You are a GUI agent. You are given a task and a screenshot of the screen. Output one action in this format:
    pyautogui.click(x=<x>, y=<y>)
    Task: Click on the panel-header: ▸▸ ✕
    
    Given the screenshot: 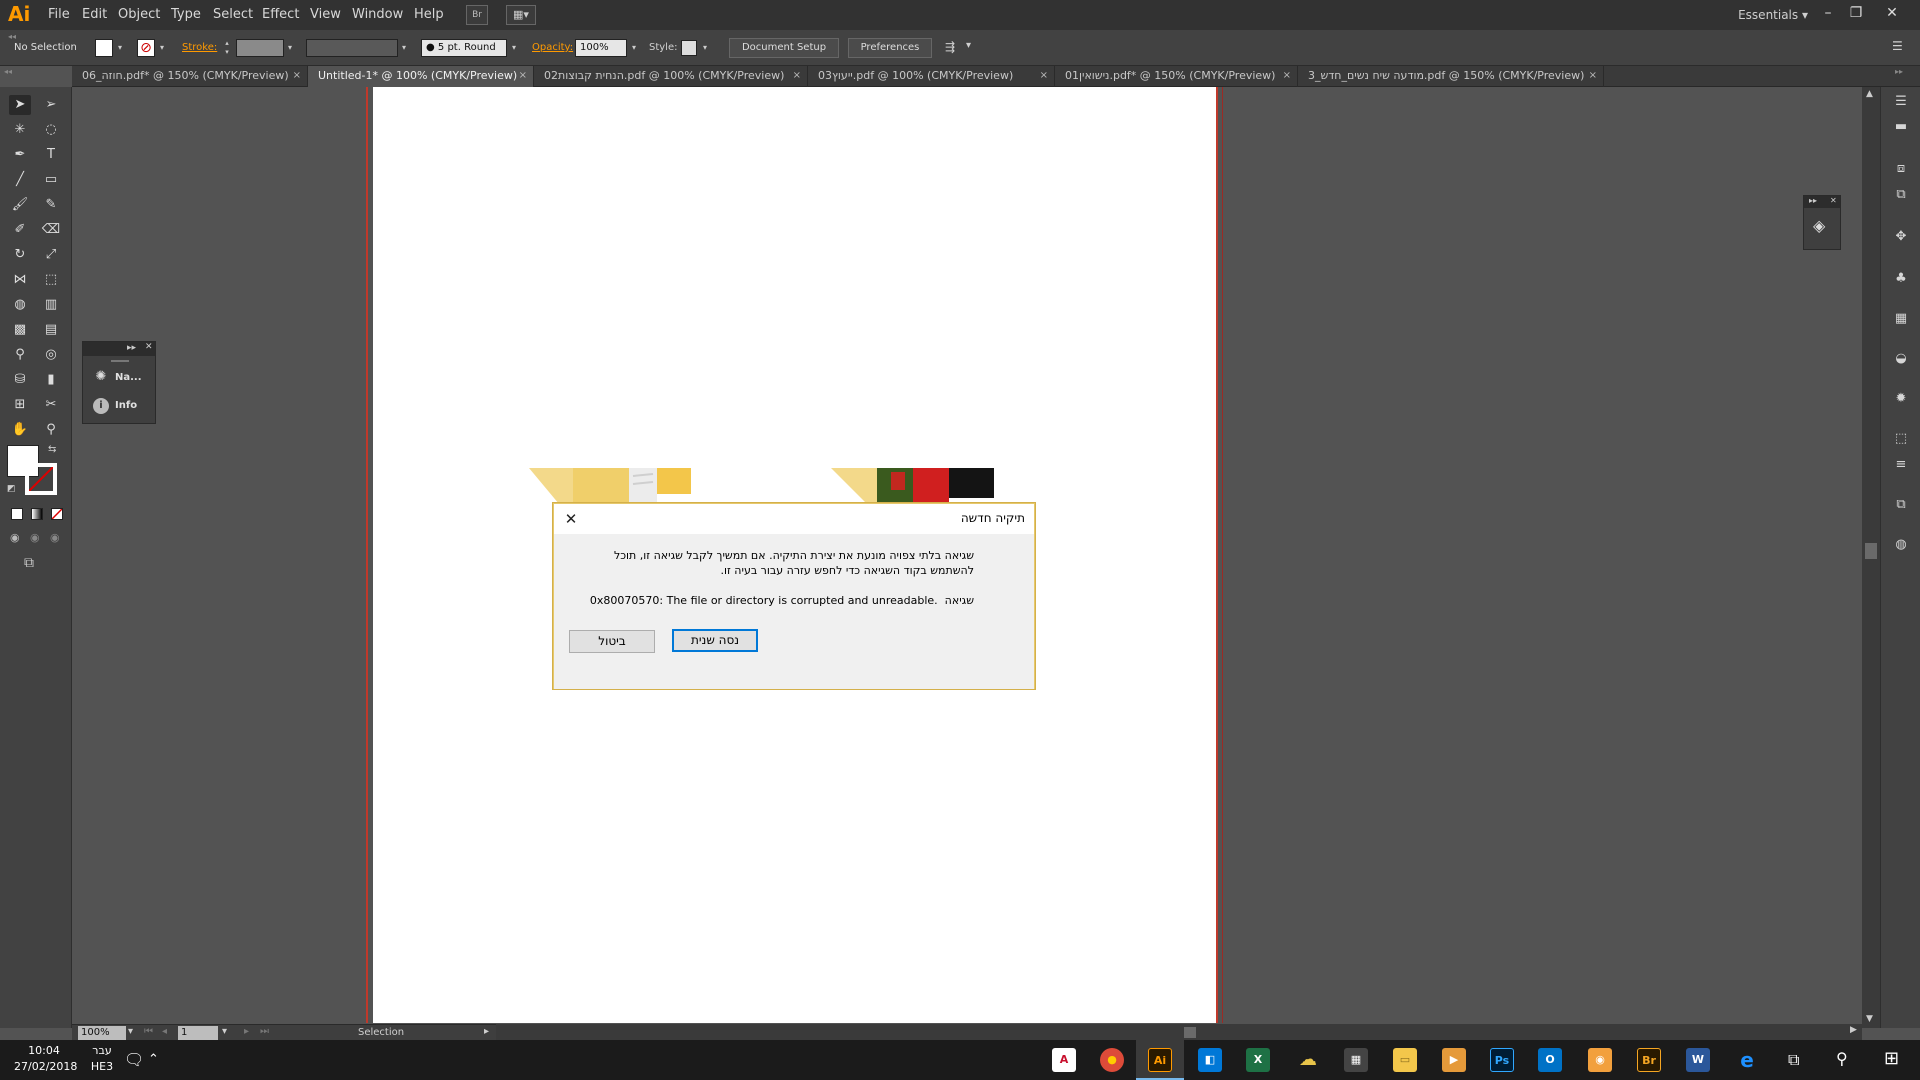 What is the action you would take?
    pyautogui.click(x=119, y=349)
    